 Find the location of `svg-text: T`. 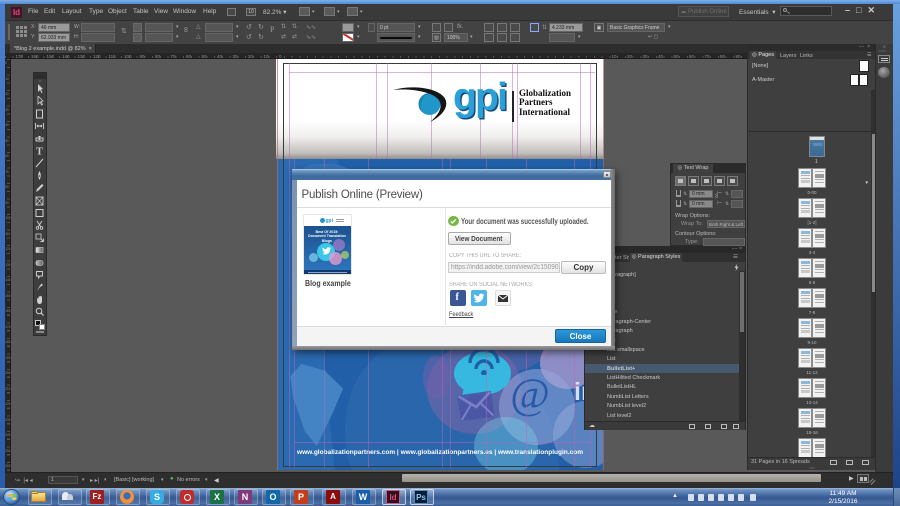

svg-text: T is located at coordinates (39, 152).